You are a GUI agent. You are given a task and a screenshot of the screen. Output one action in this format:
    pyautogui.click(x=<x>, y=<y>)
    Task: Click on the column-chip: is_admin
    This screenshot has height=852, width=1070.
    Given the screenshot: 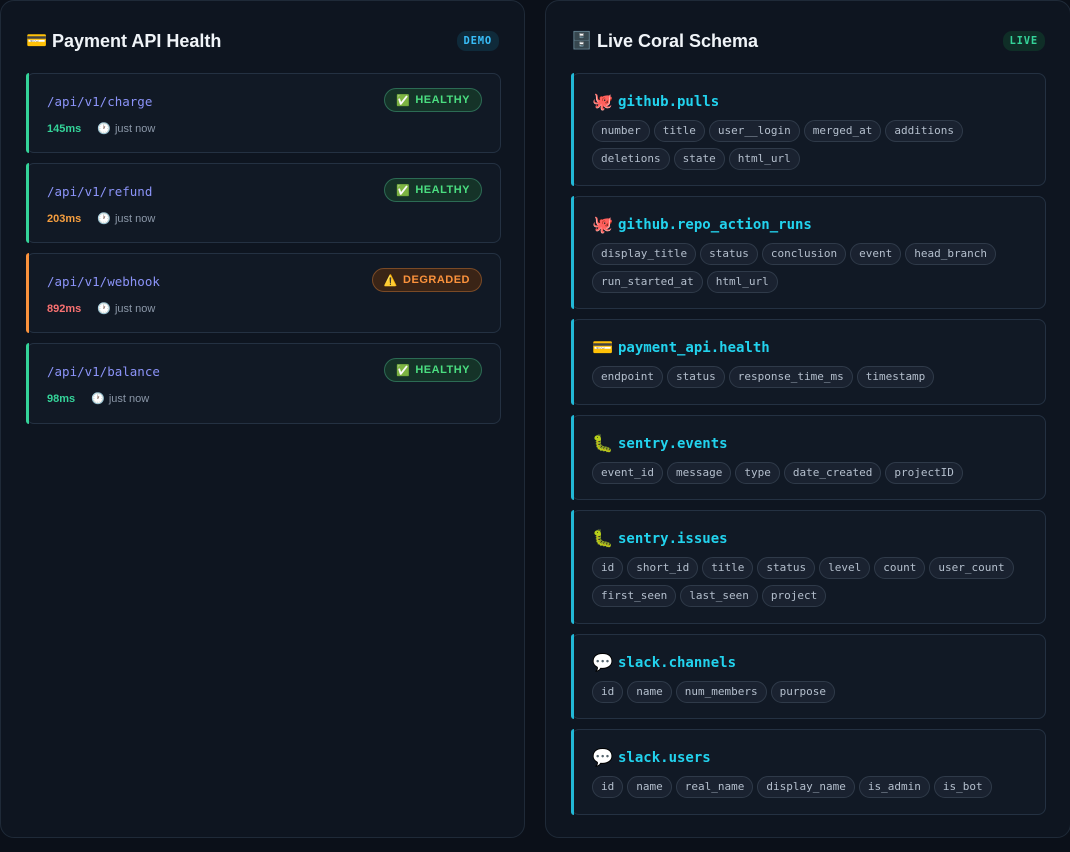 What is the action you would take?
    pyautogui.click(x=894, y=787)
    